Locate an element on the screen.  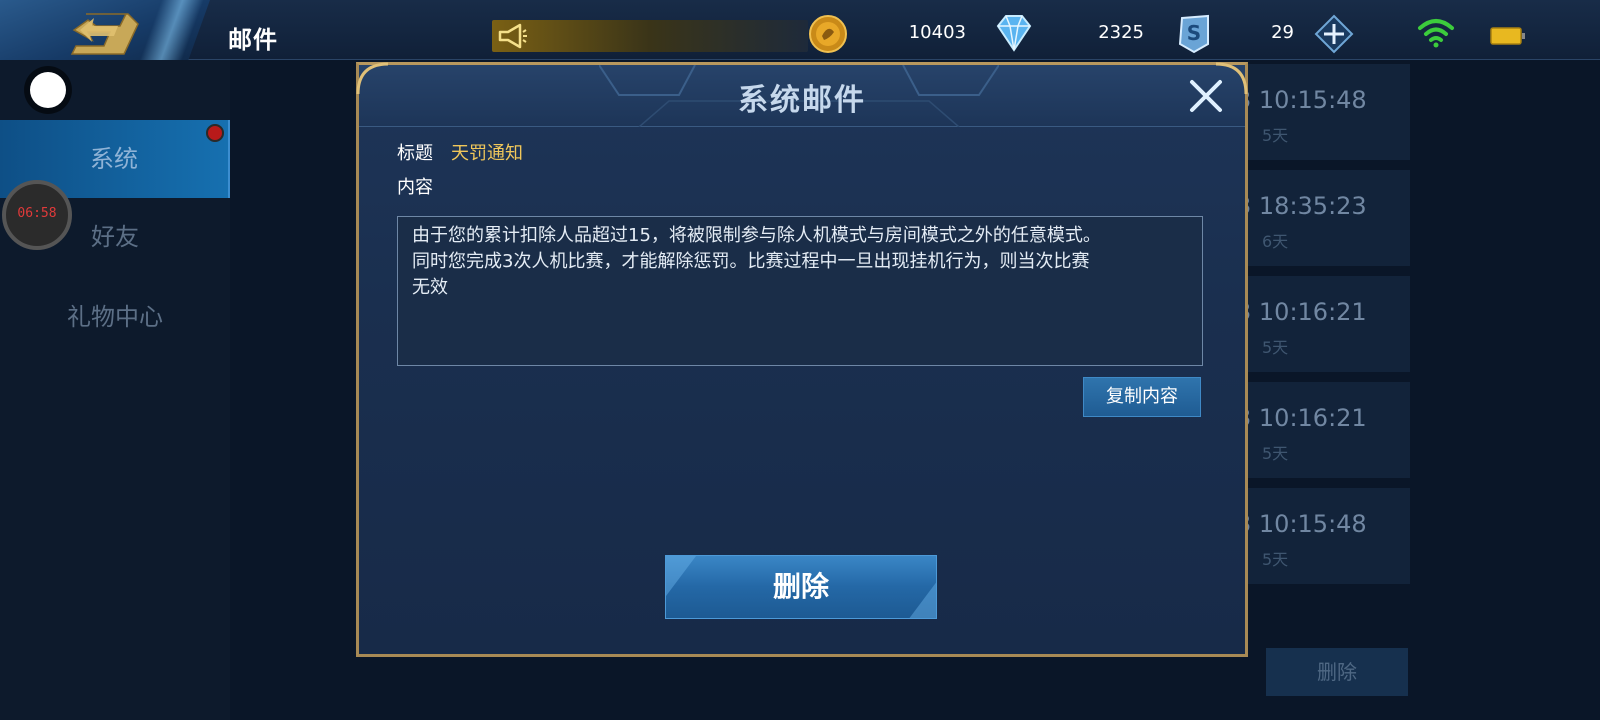
copy-content-button: 复制内容 is located at coordinates (1142, 397).